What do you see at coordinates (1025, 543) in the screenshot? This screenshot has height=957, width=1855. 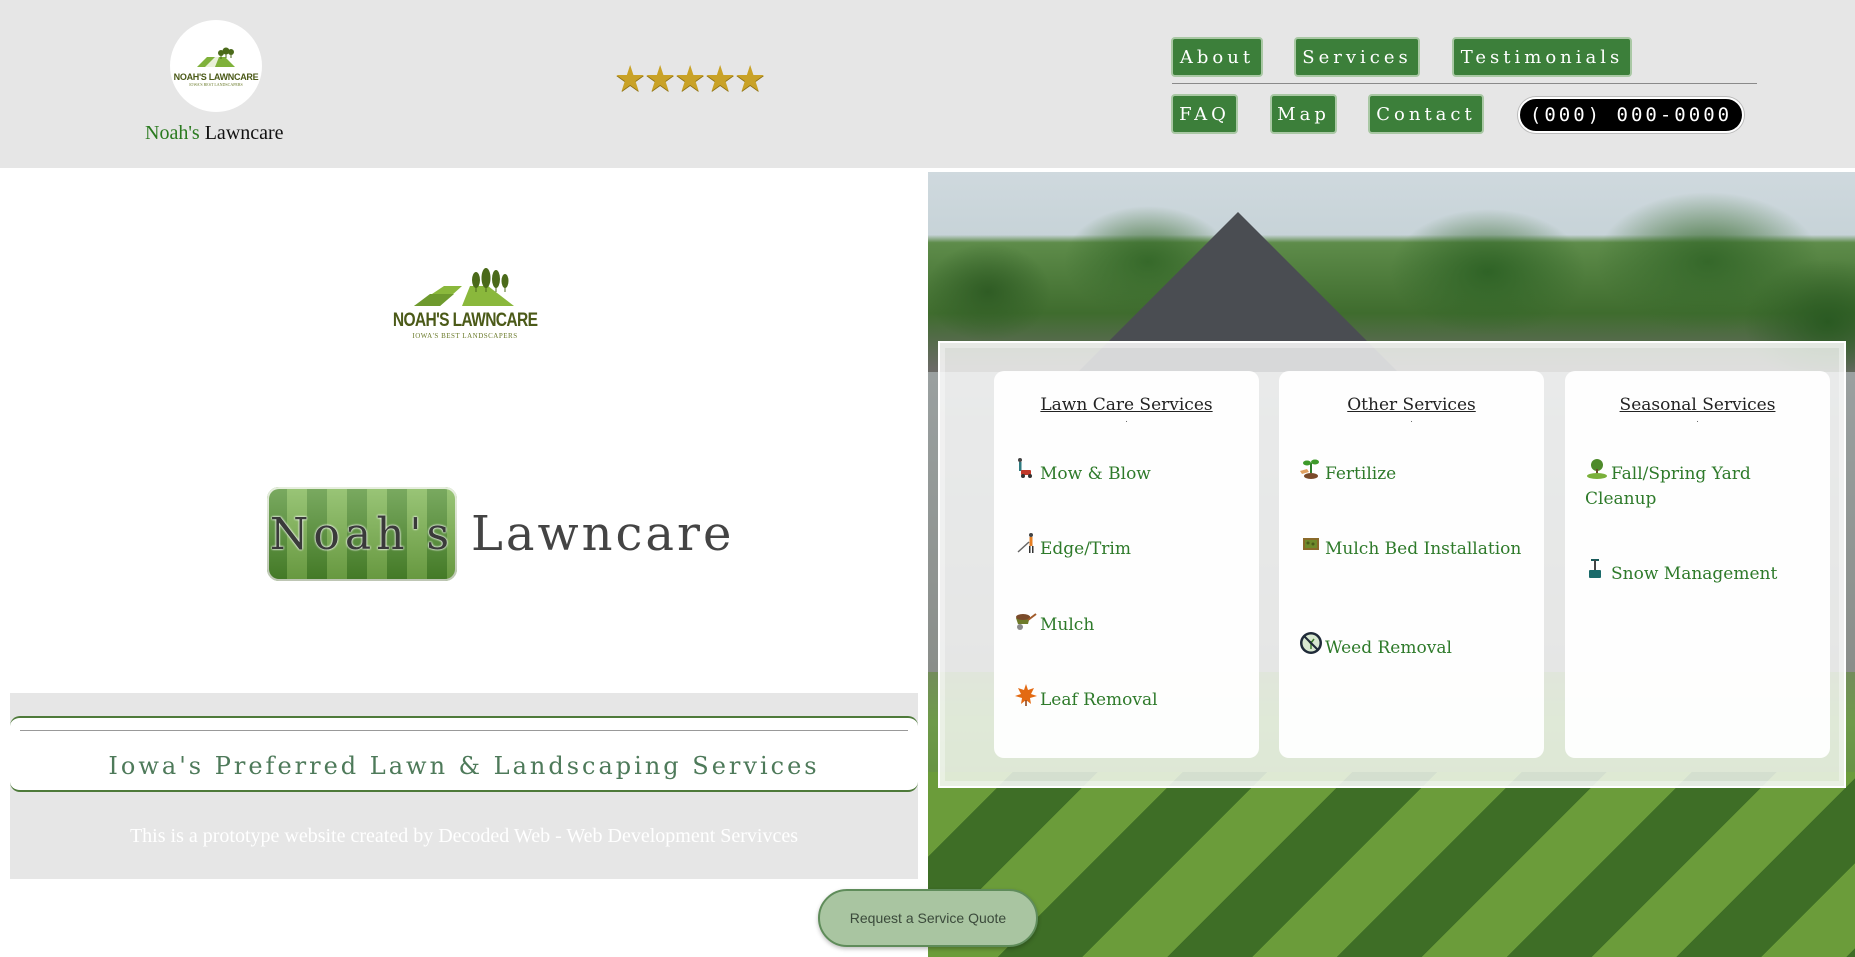 I see `trimmer-icon` at bounding box center [1025, 543].